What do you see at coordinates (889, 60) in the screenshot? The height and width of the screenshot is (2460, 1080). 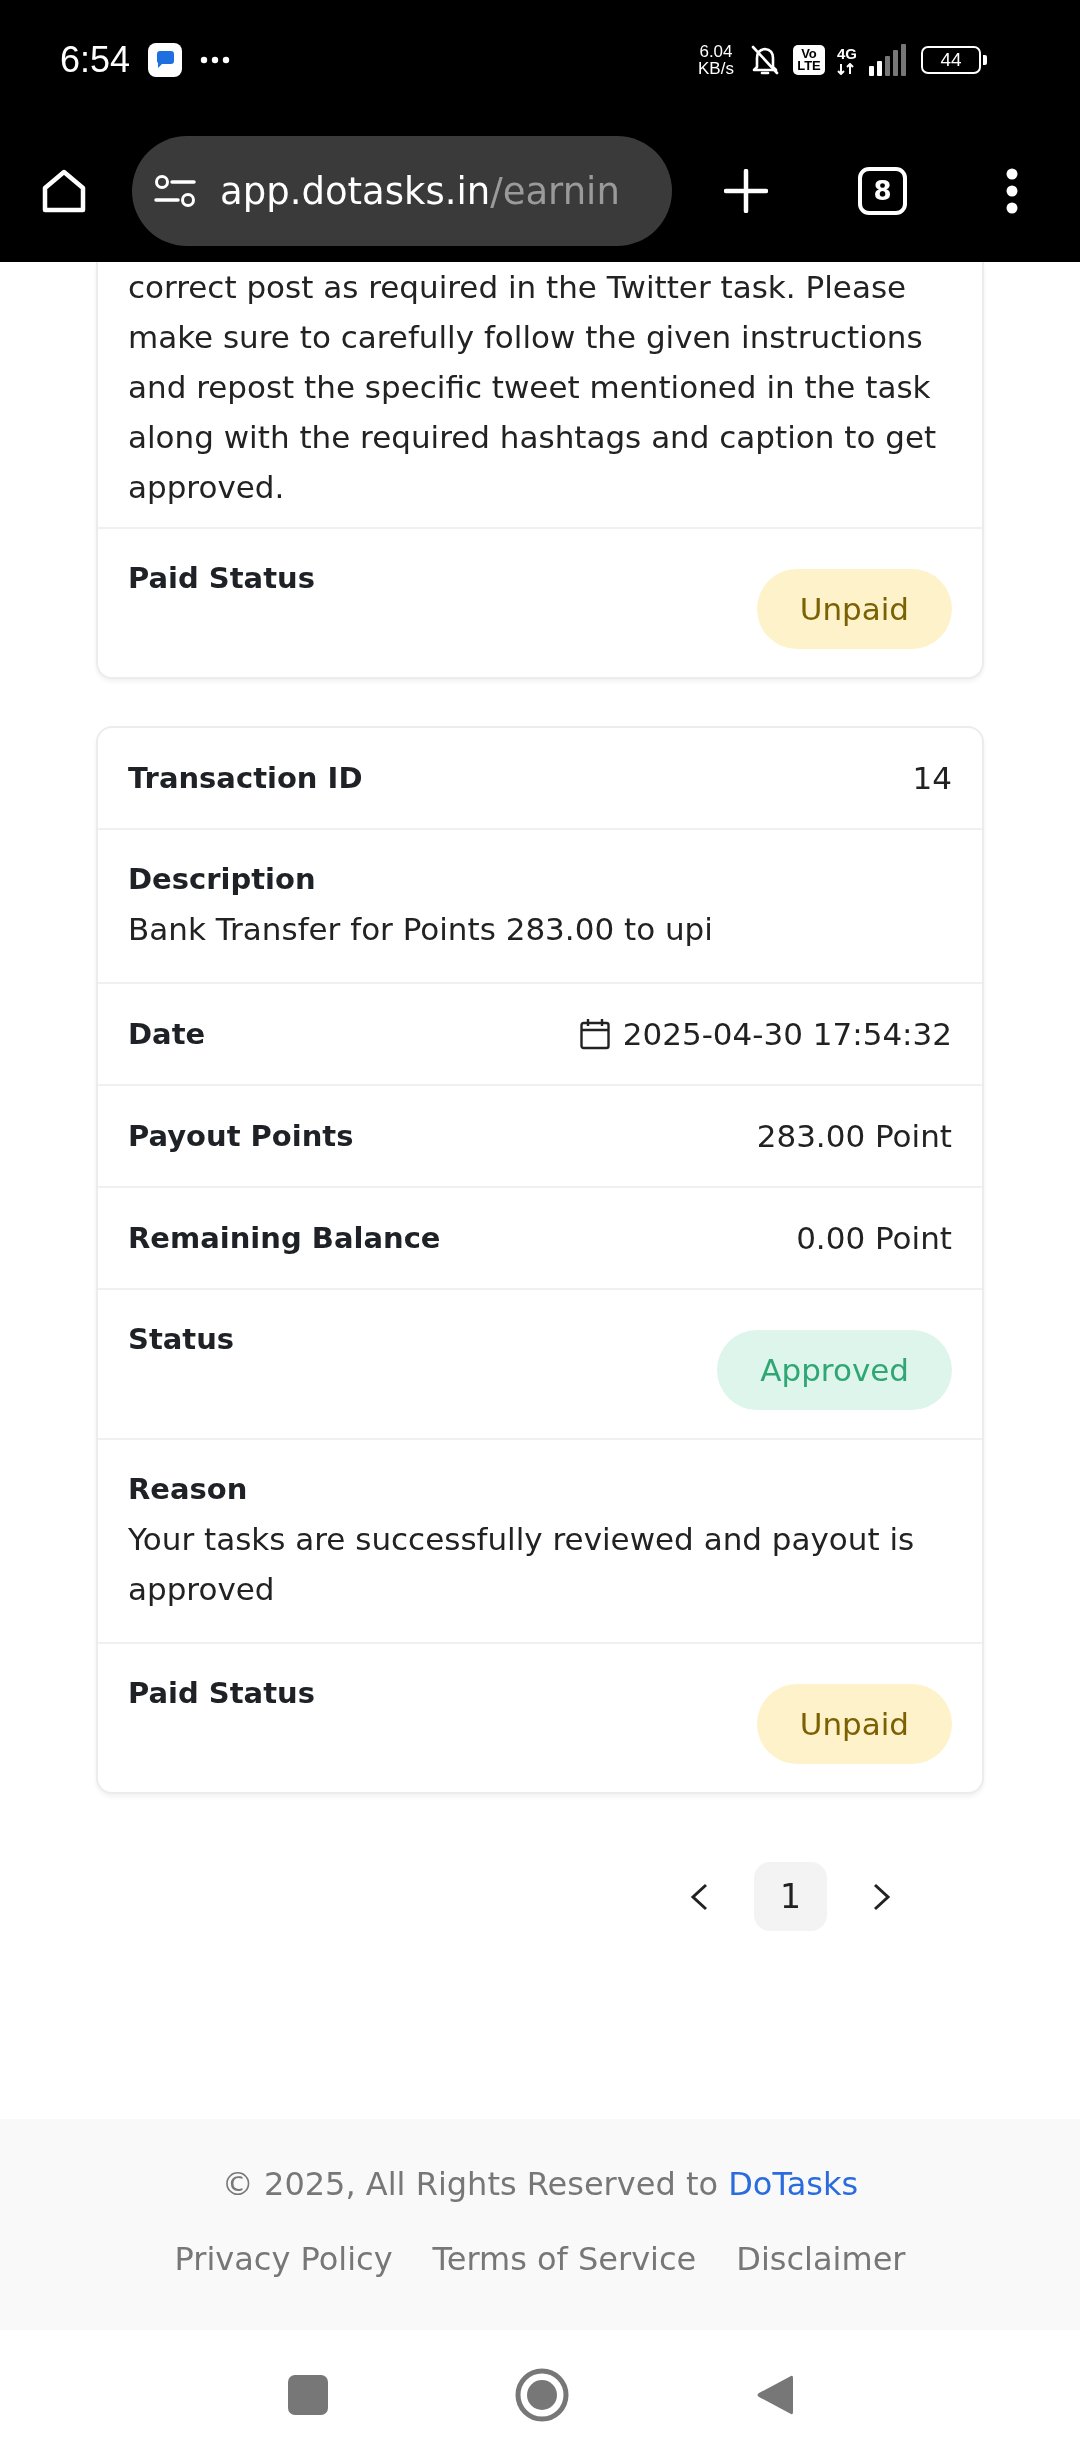 I see `signal-icon` at bounding box center [889, 60].